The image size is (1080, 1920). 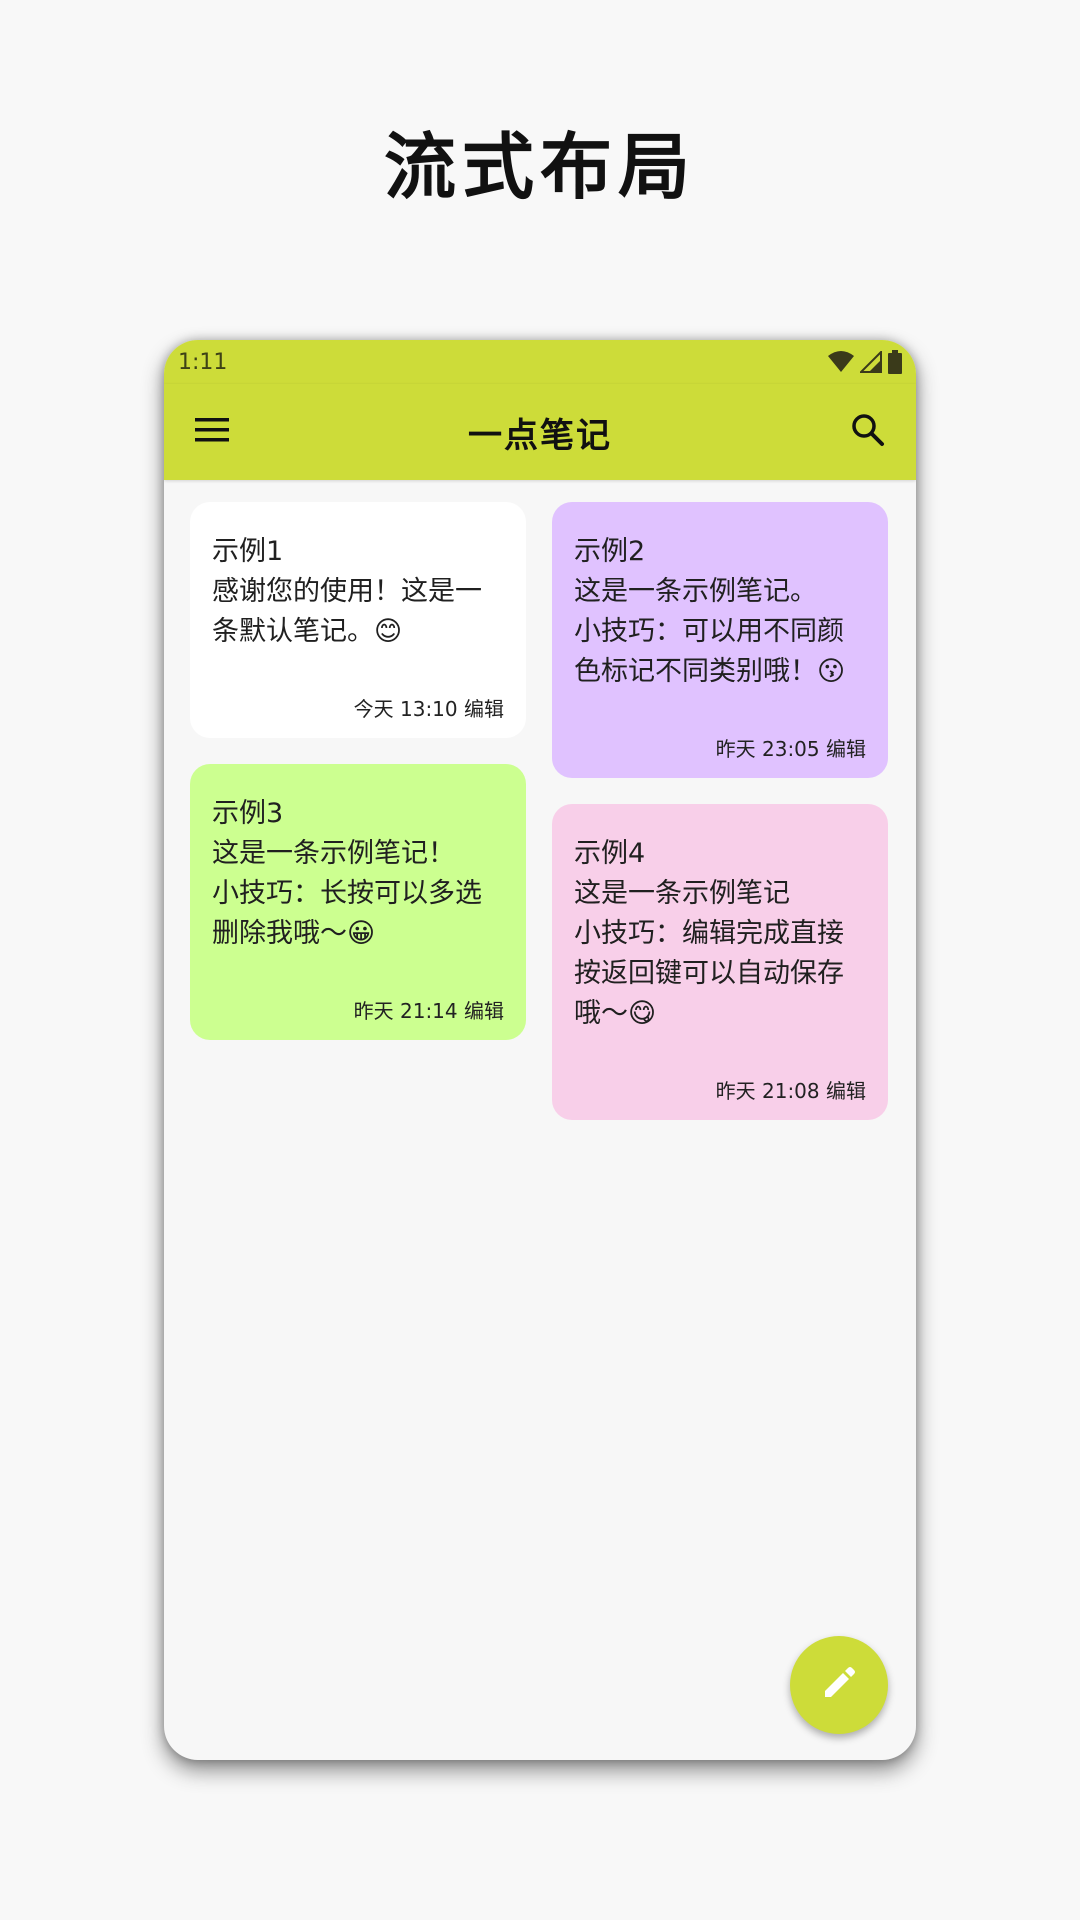 I want to click on note-edit-time: 昨天 21:08 编辑, so click(x=790, y=1091).